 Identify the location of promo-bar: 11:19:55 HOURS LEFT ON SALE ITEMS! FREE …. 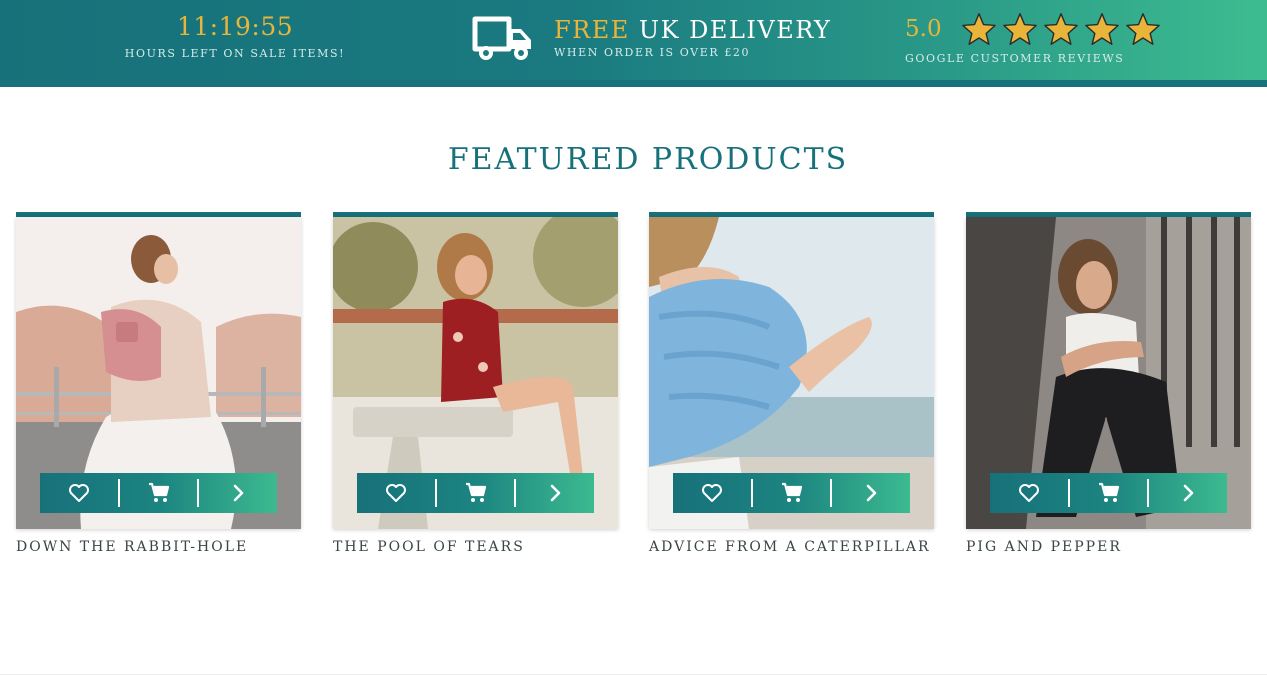
(633, 40).